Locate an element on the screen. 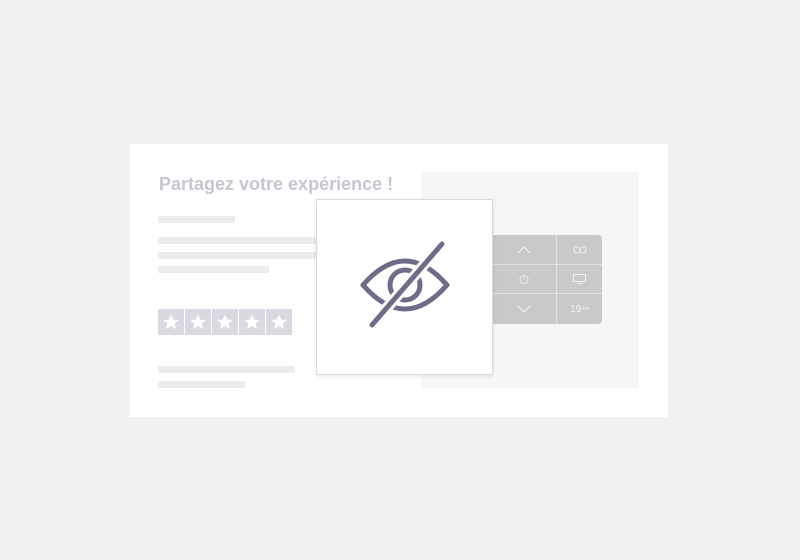  chevron-down-icon is located at coordinates (523, 309).